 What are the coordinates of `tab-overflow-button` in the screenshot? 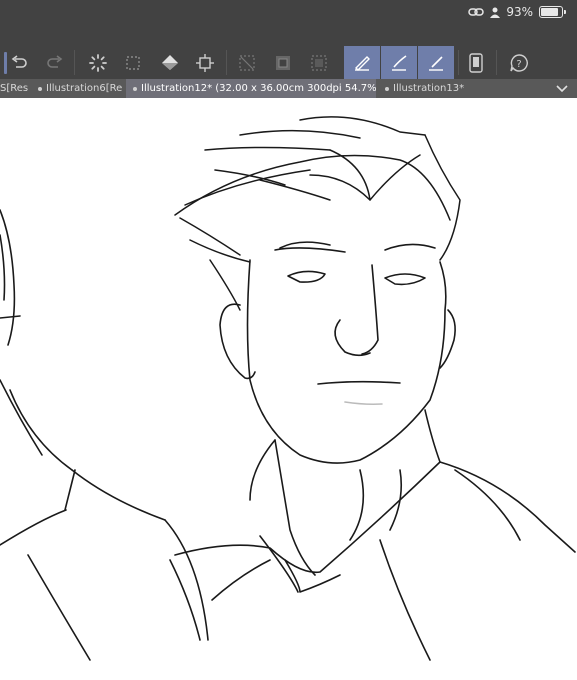 It's located at (562, 88).